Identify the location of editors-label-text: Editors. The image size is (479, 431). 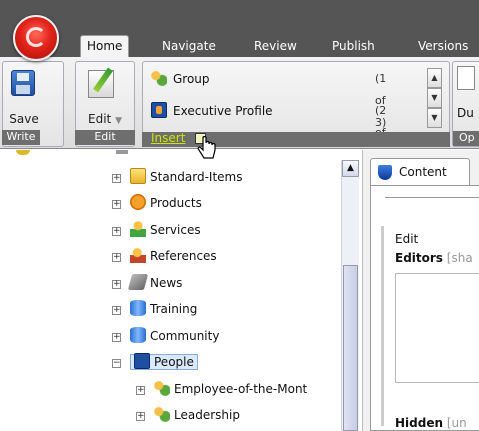
(419, 258).